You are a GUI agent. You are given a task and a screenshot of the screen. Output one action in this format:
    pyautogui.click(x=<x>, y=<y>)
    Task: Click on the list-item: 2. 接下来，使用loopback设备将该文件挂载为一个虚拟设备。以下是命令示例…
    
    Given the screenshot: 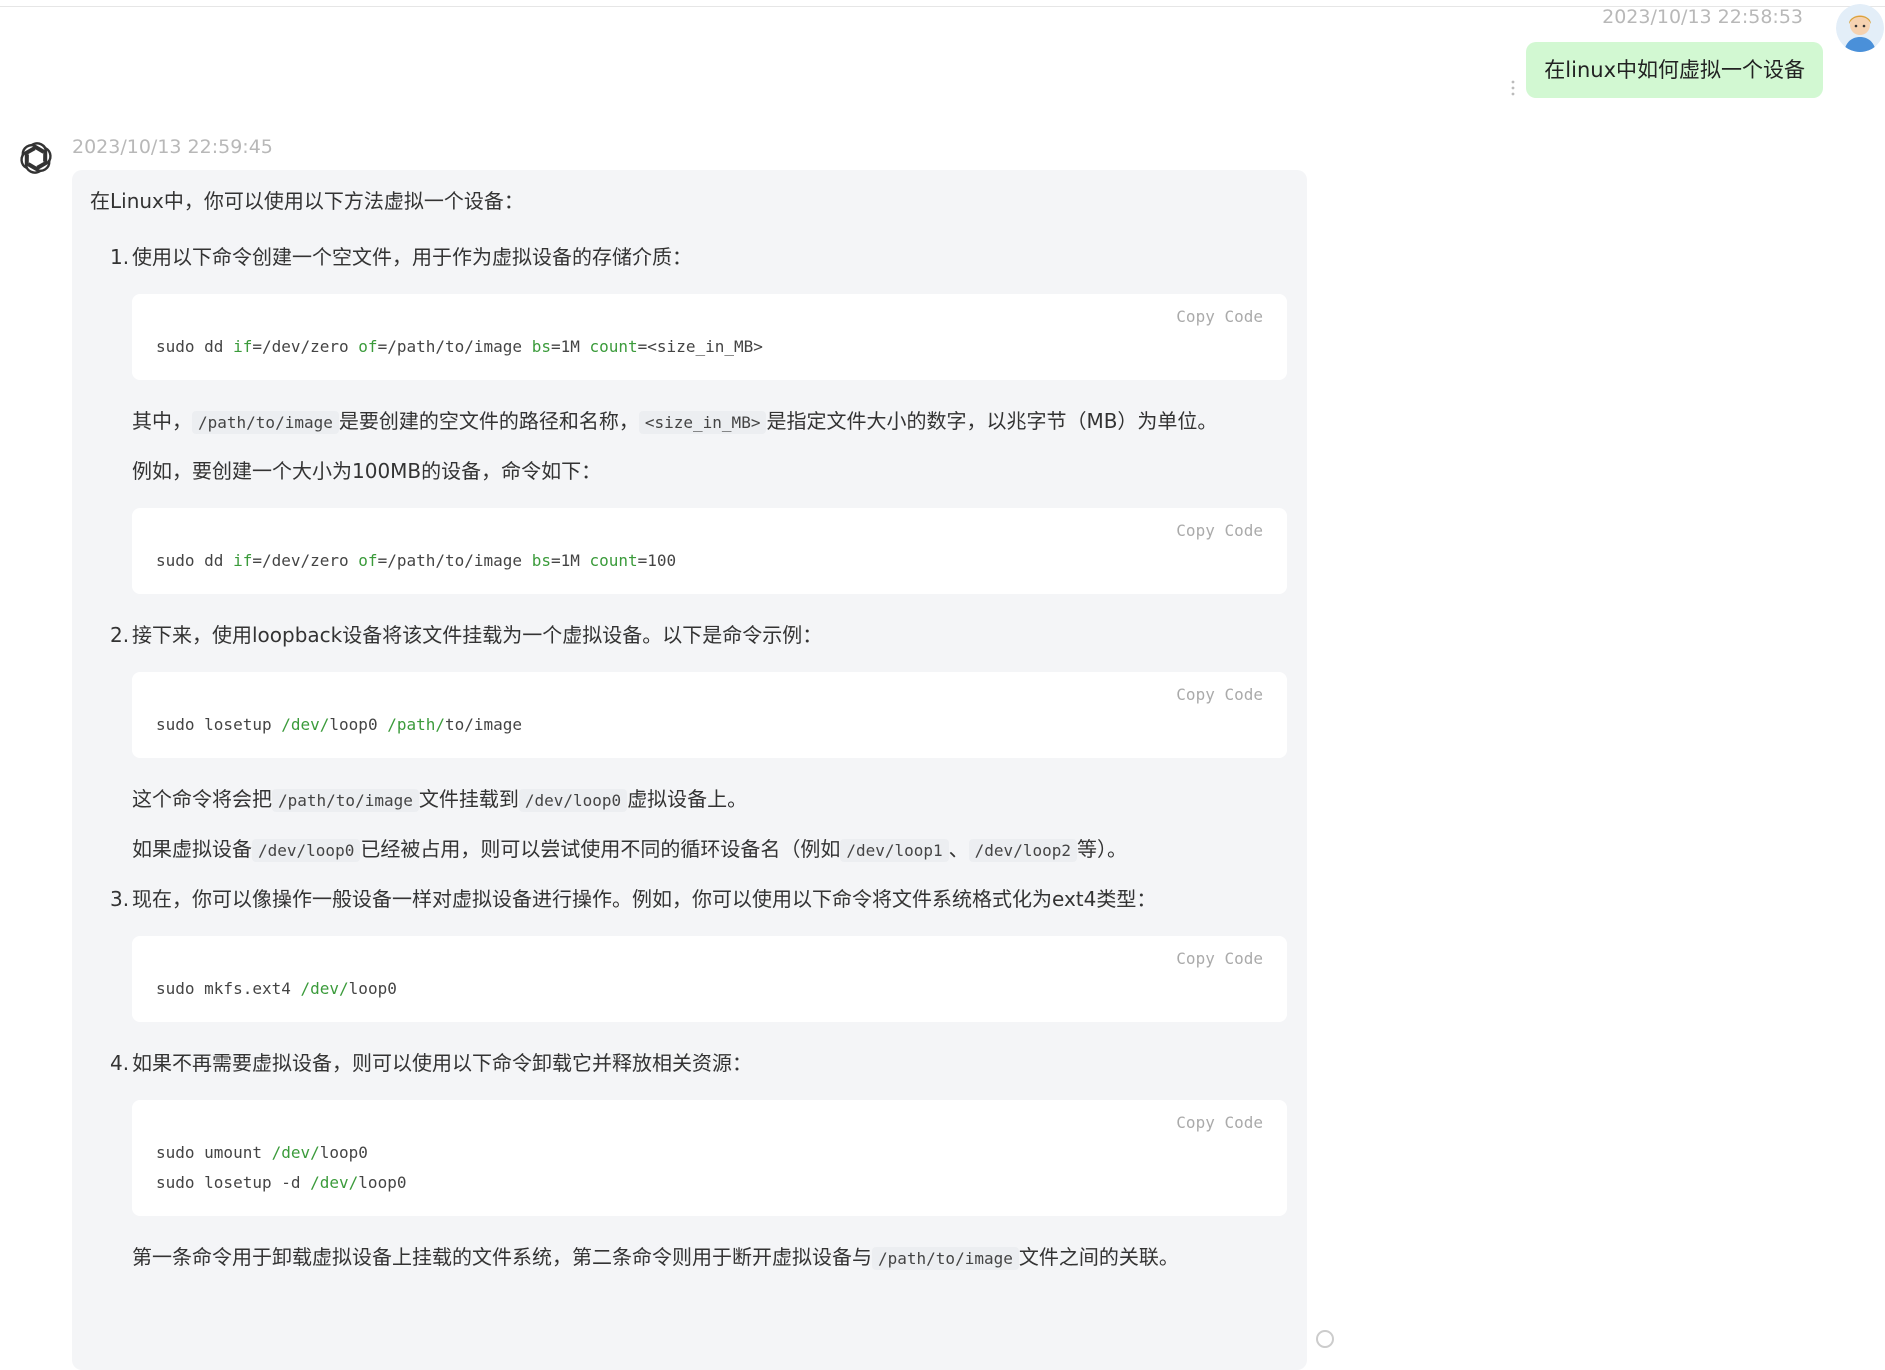 What is the action you would take?
    pyautogui.click(x=689, y=635)
    